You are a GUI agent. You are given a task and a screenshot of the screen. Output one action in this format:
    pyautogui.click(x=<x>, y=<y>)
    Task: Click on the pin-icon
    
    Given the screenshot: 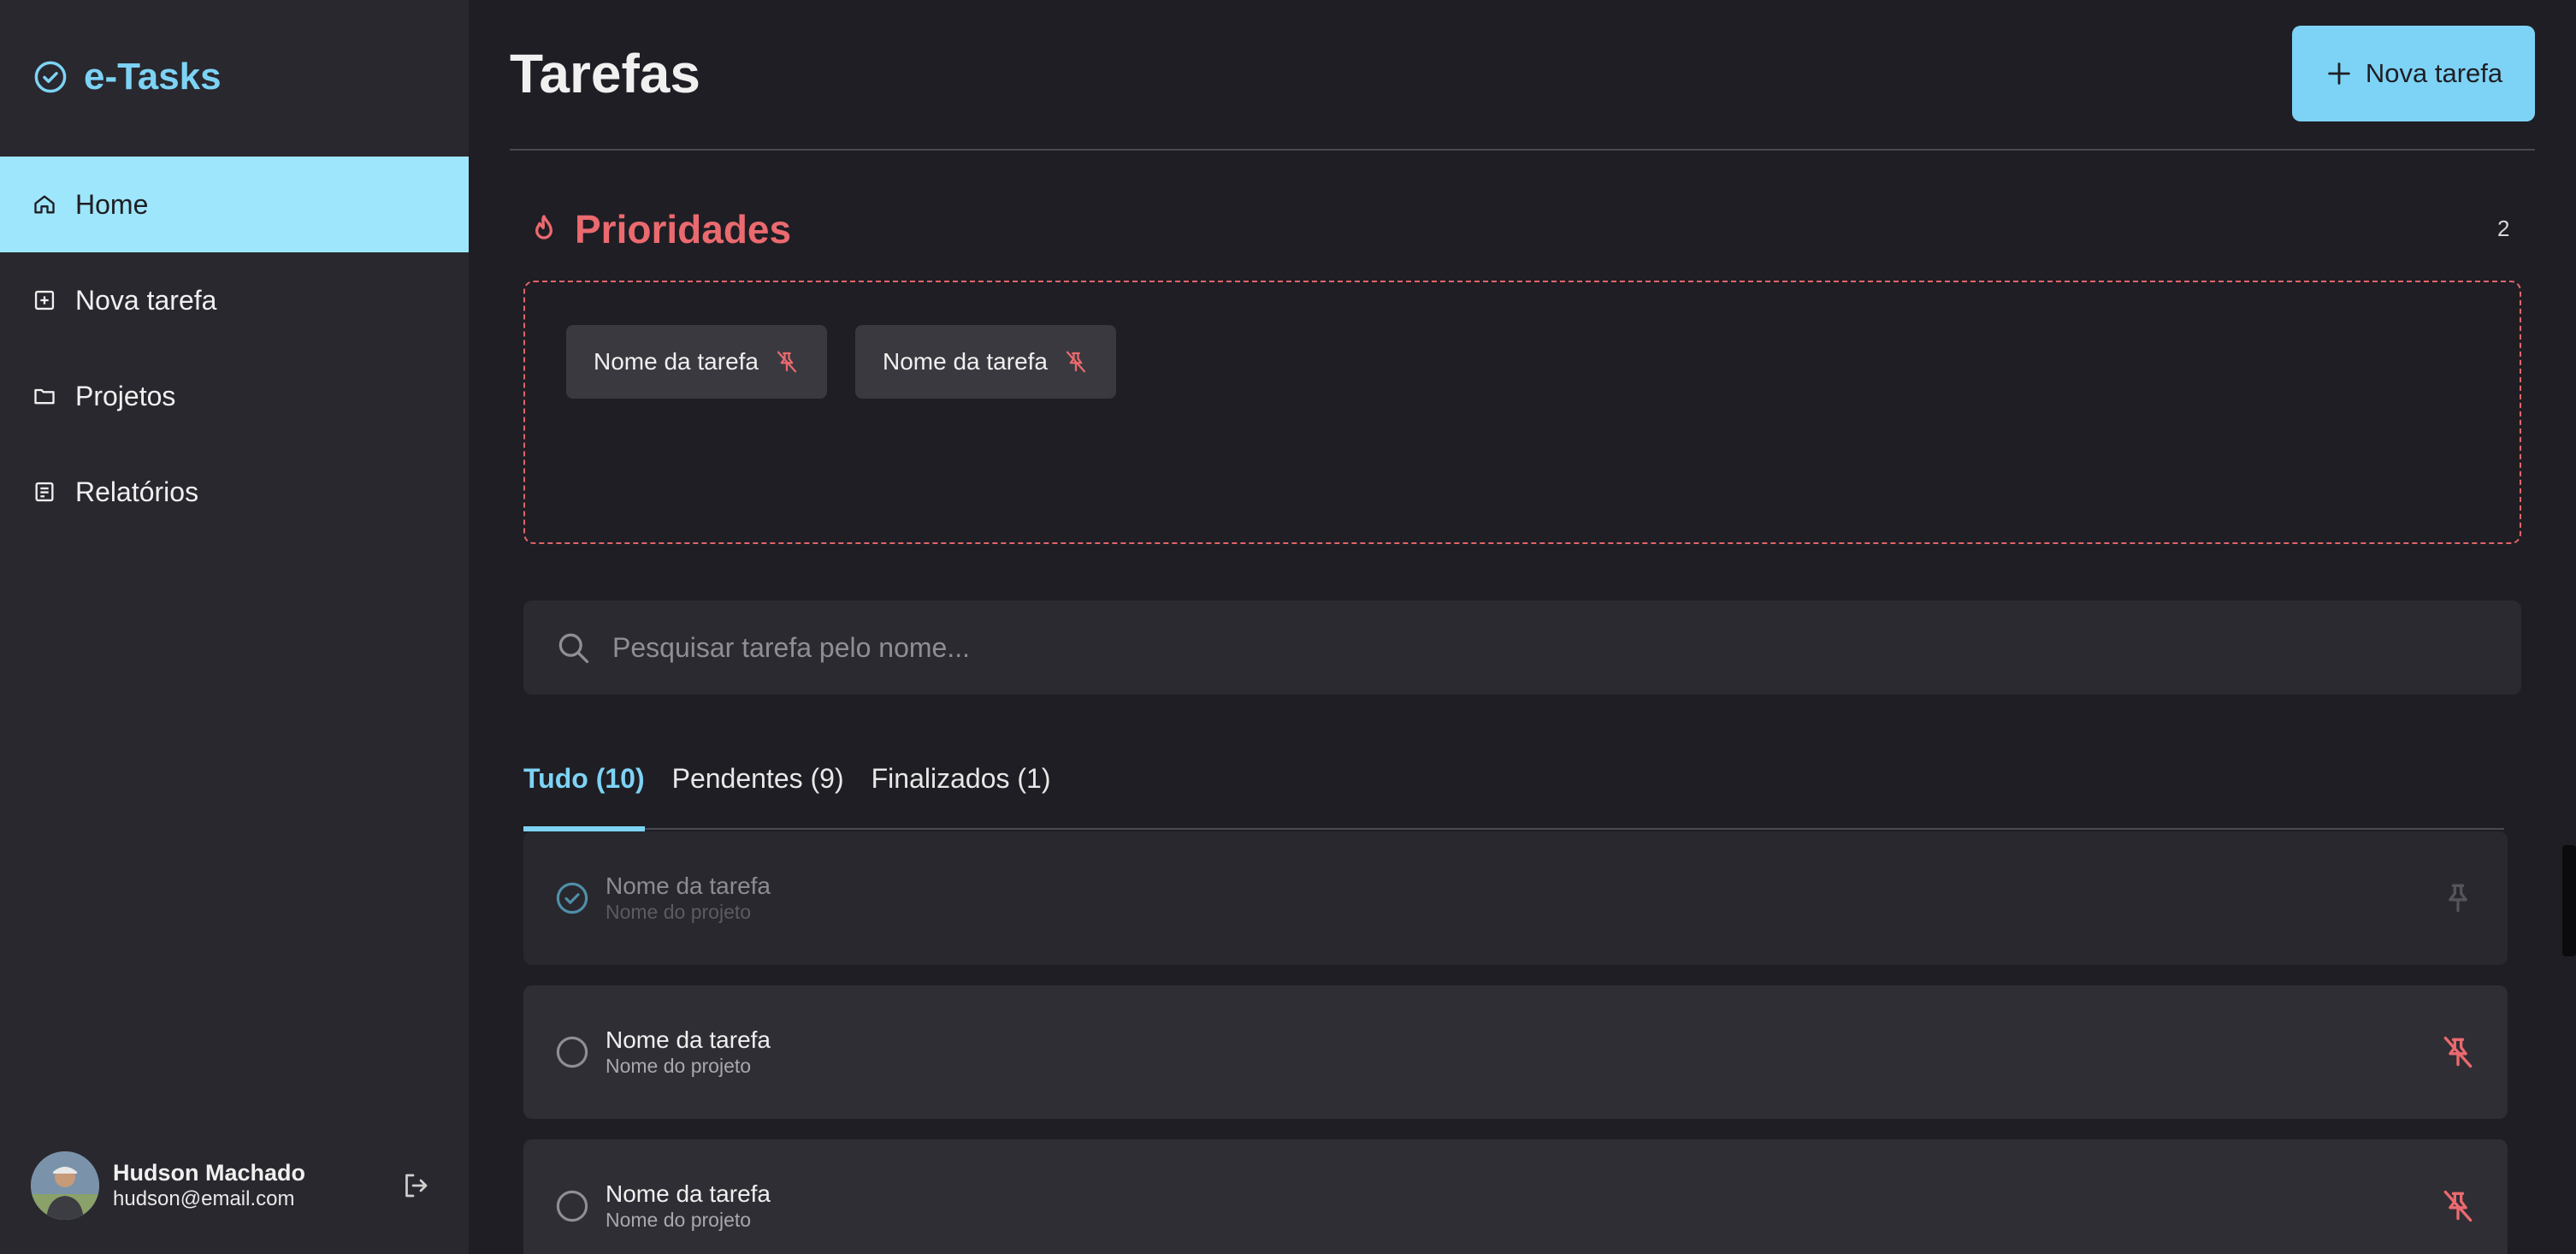 What is the action you would take?
    pyautogui.click(x=2458, y=898)
    